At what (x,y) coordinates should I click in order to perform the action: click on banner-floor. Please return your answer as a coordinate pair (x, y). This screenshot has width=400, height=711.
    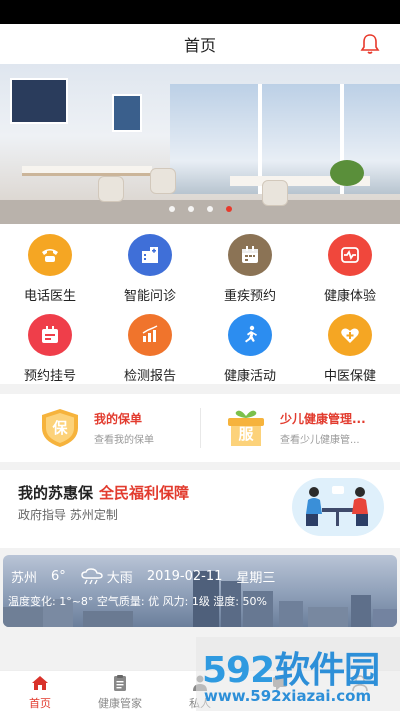
    Looking at the image, I should click on (200, 212).